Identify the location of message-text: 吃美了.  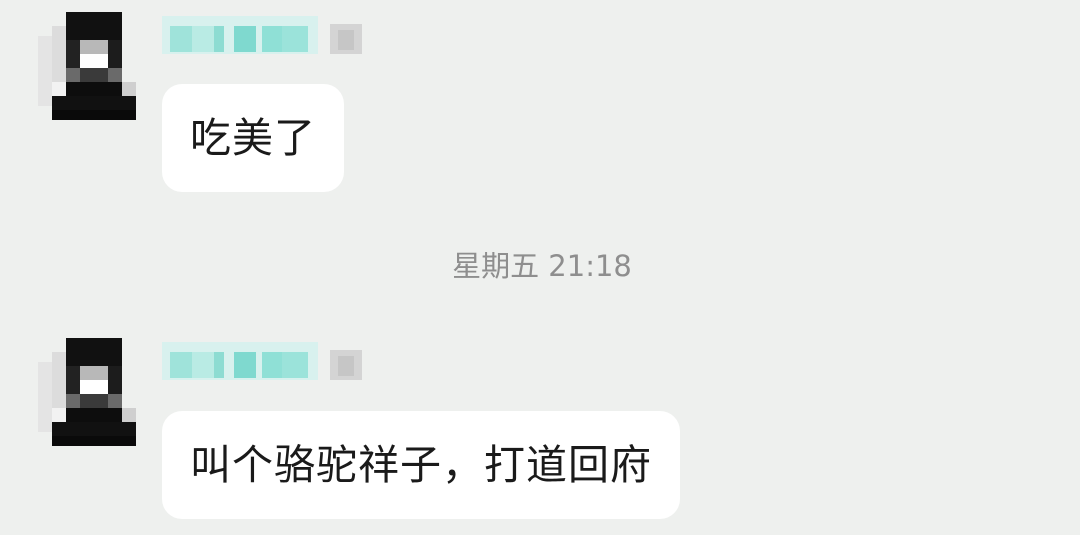
(253, 138).